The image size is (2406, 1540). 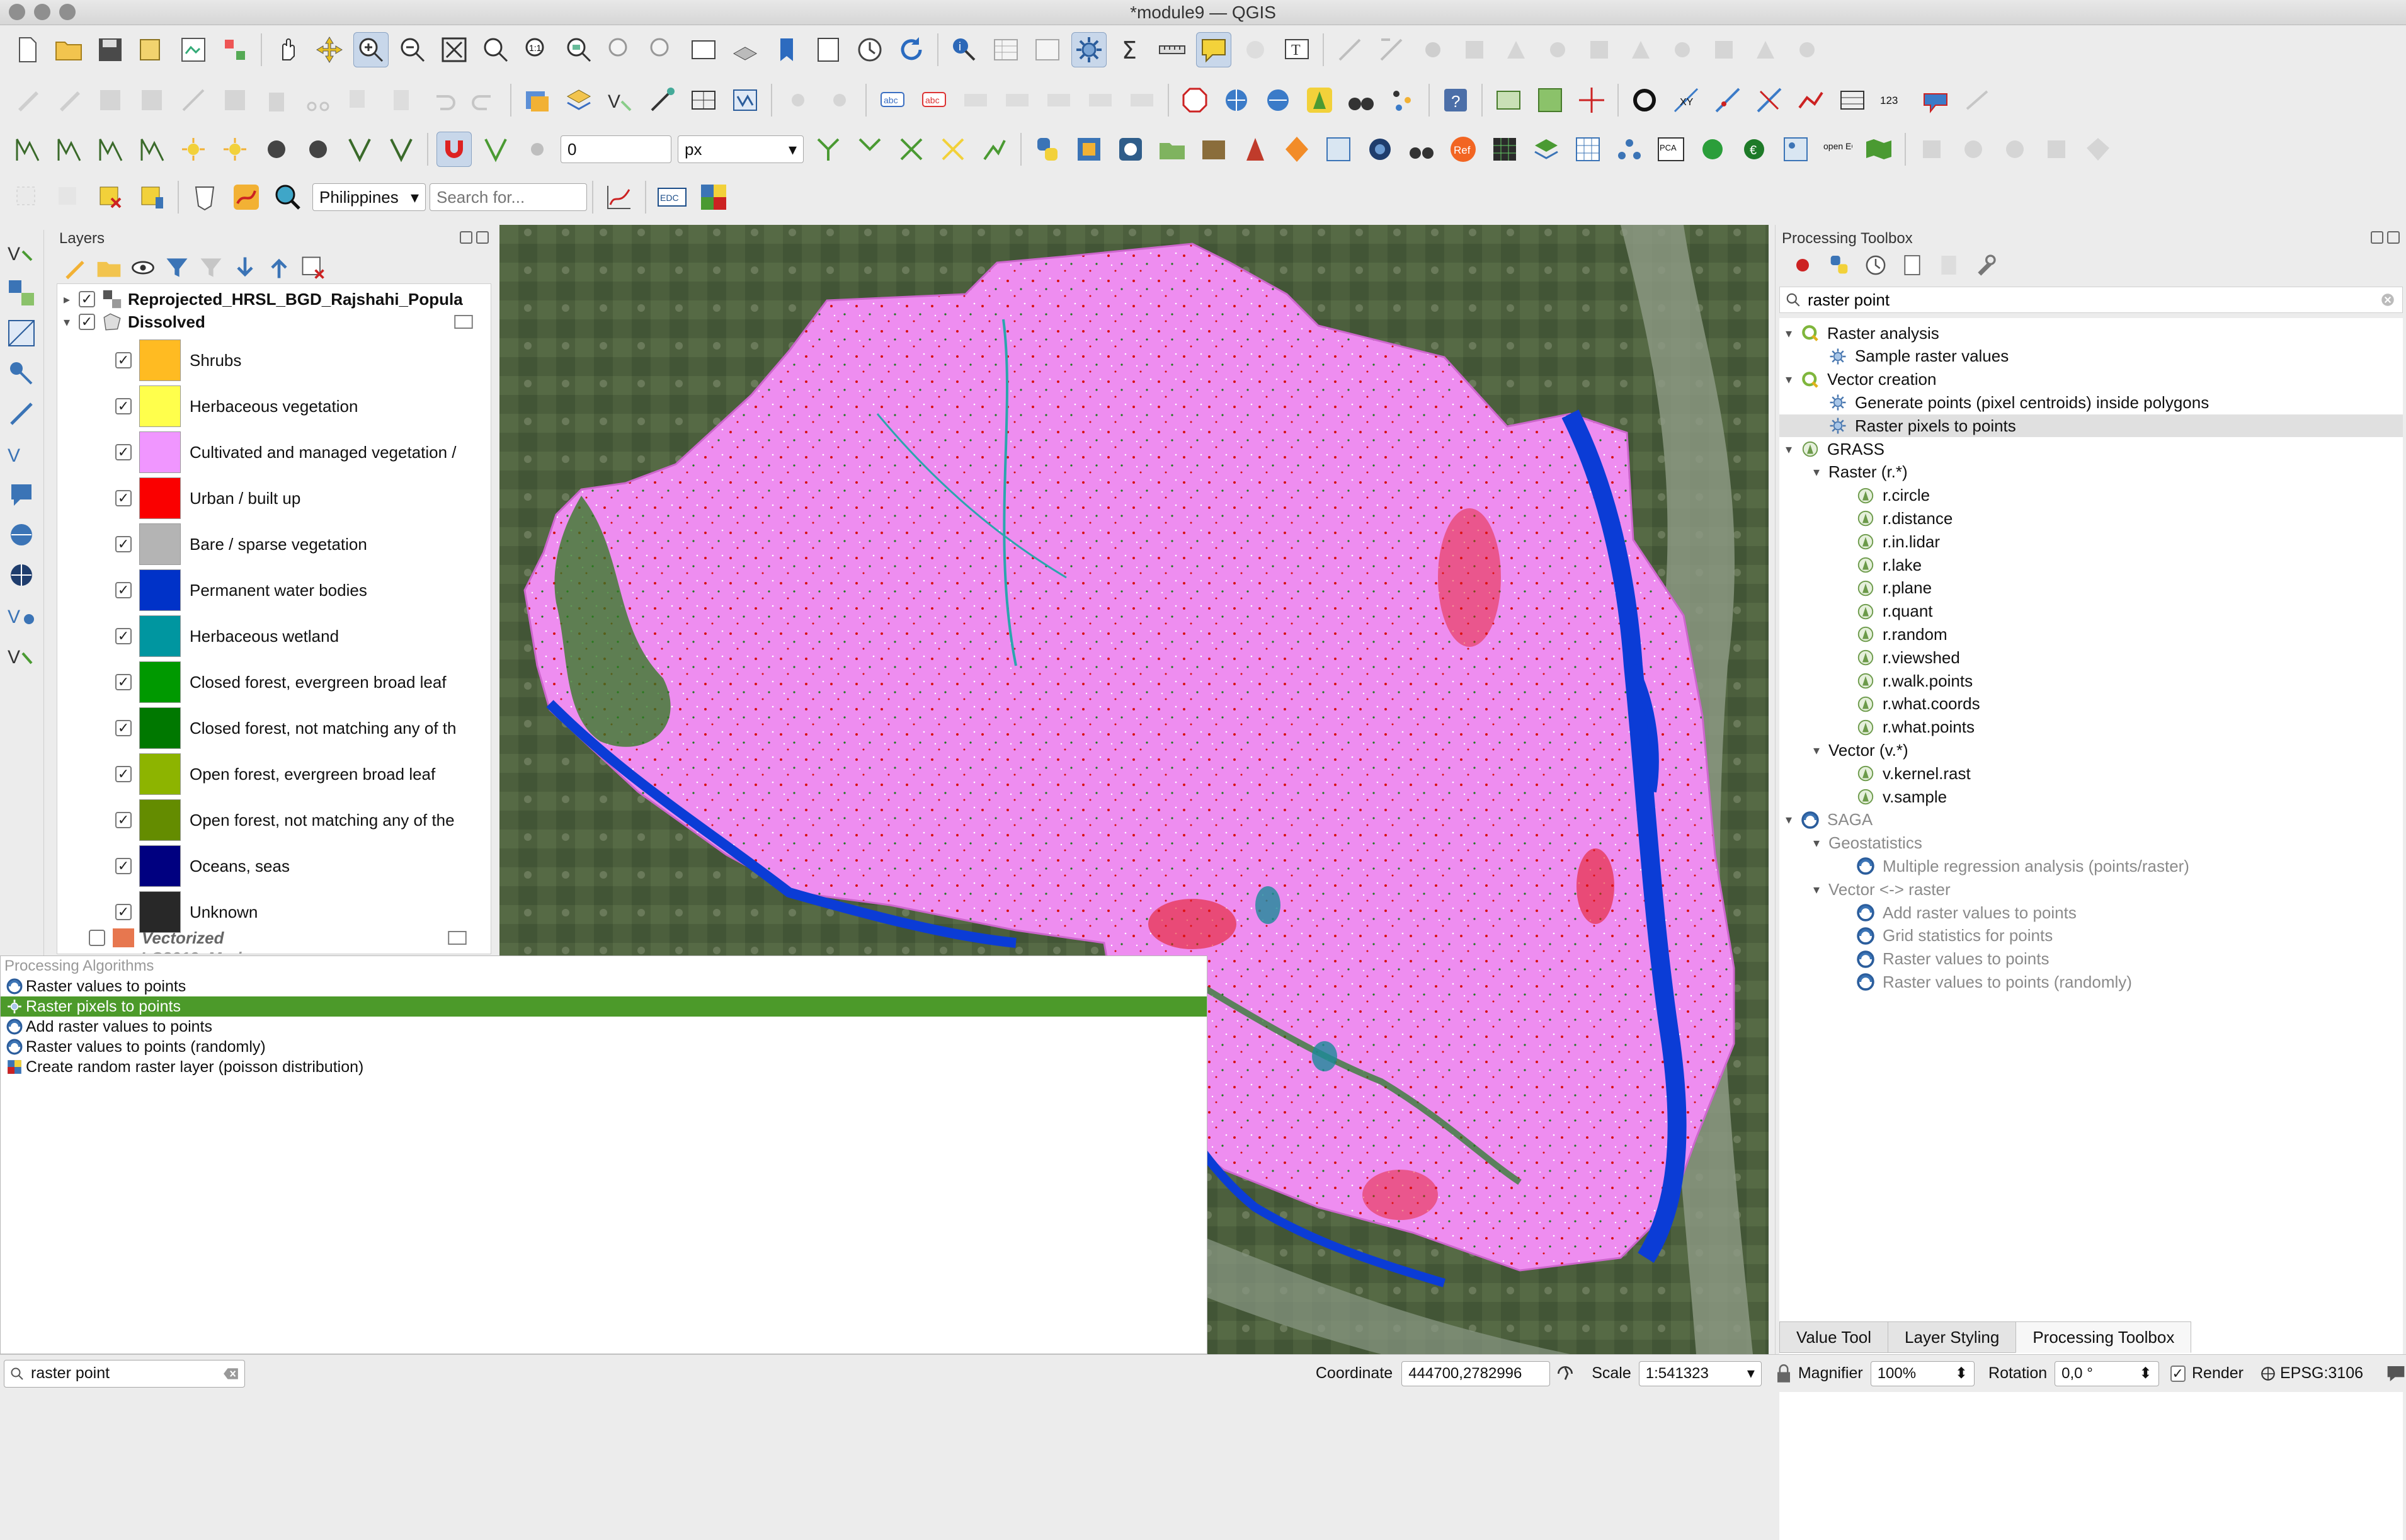 What do you see at coordinates (619, 197) in the screenshot?
I see `profile-plot-icon` at bounding box center [619, 197].